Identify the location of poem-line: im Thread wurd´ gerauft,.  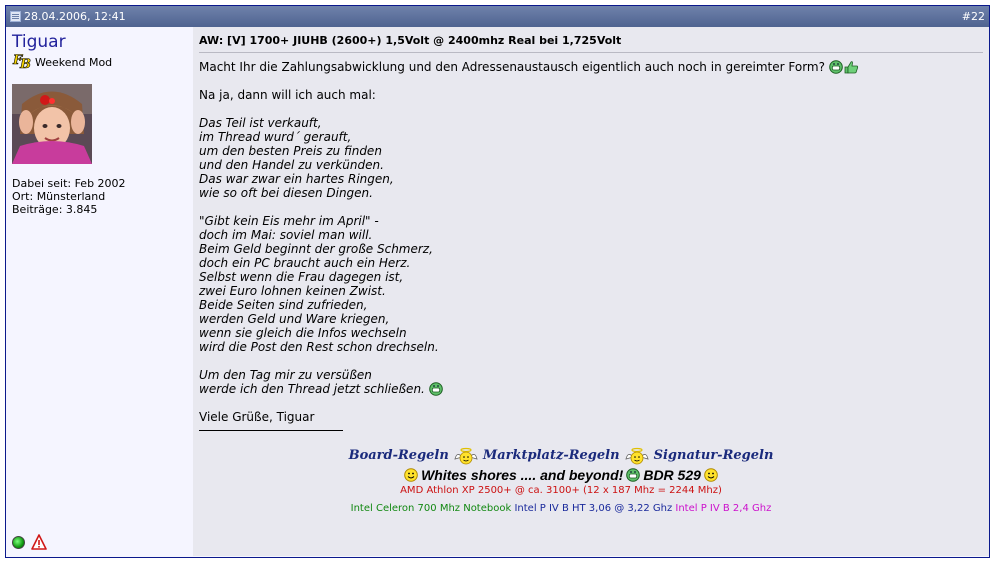
(275, 137).